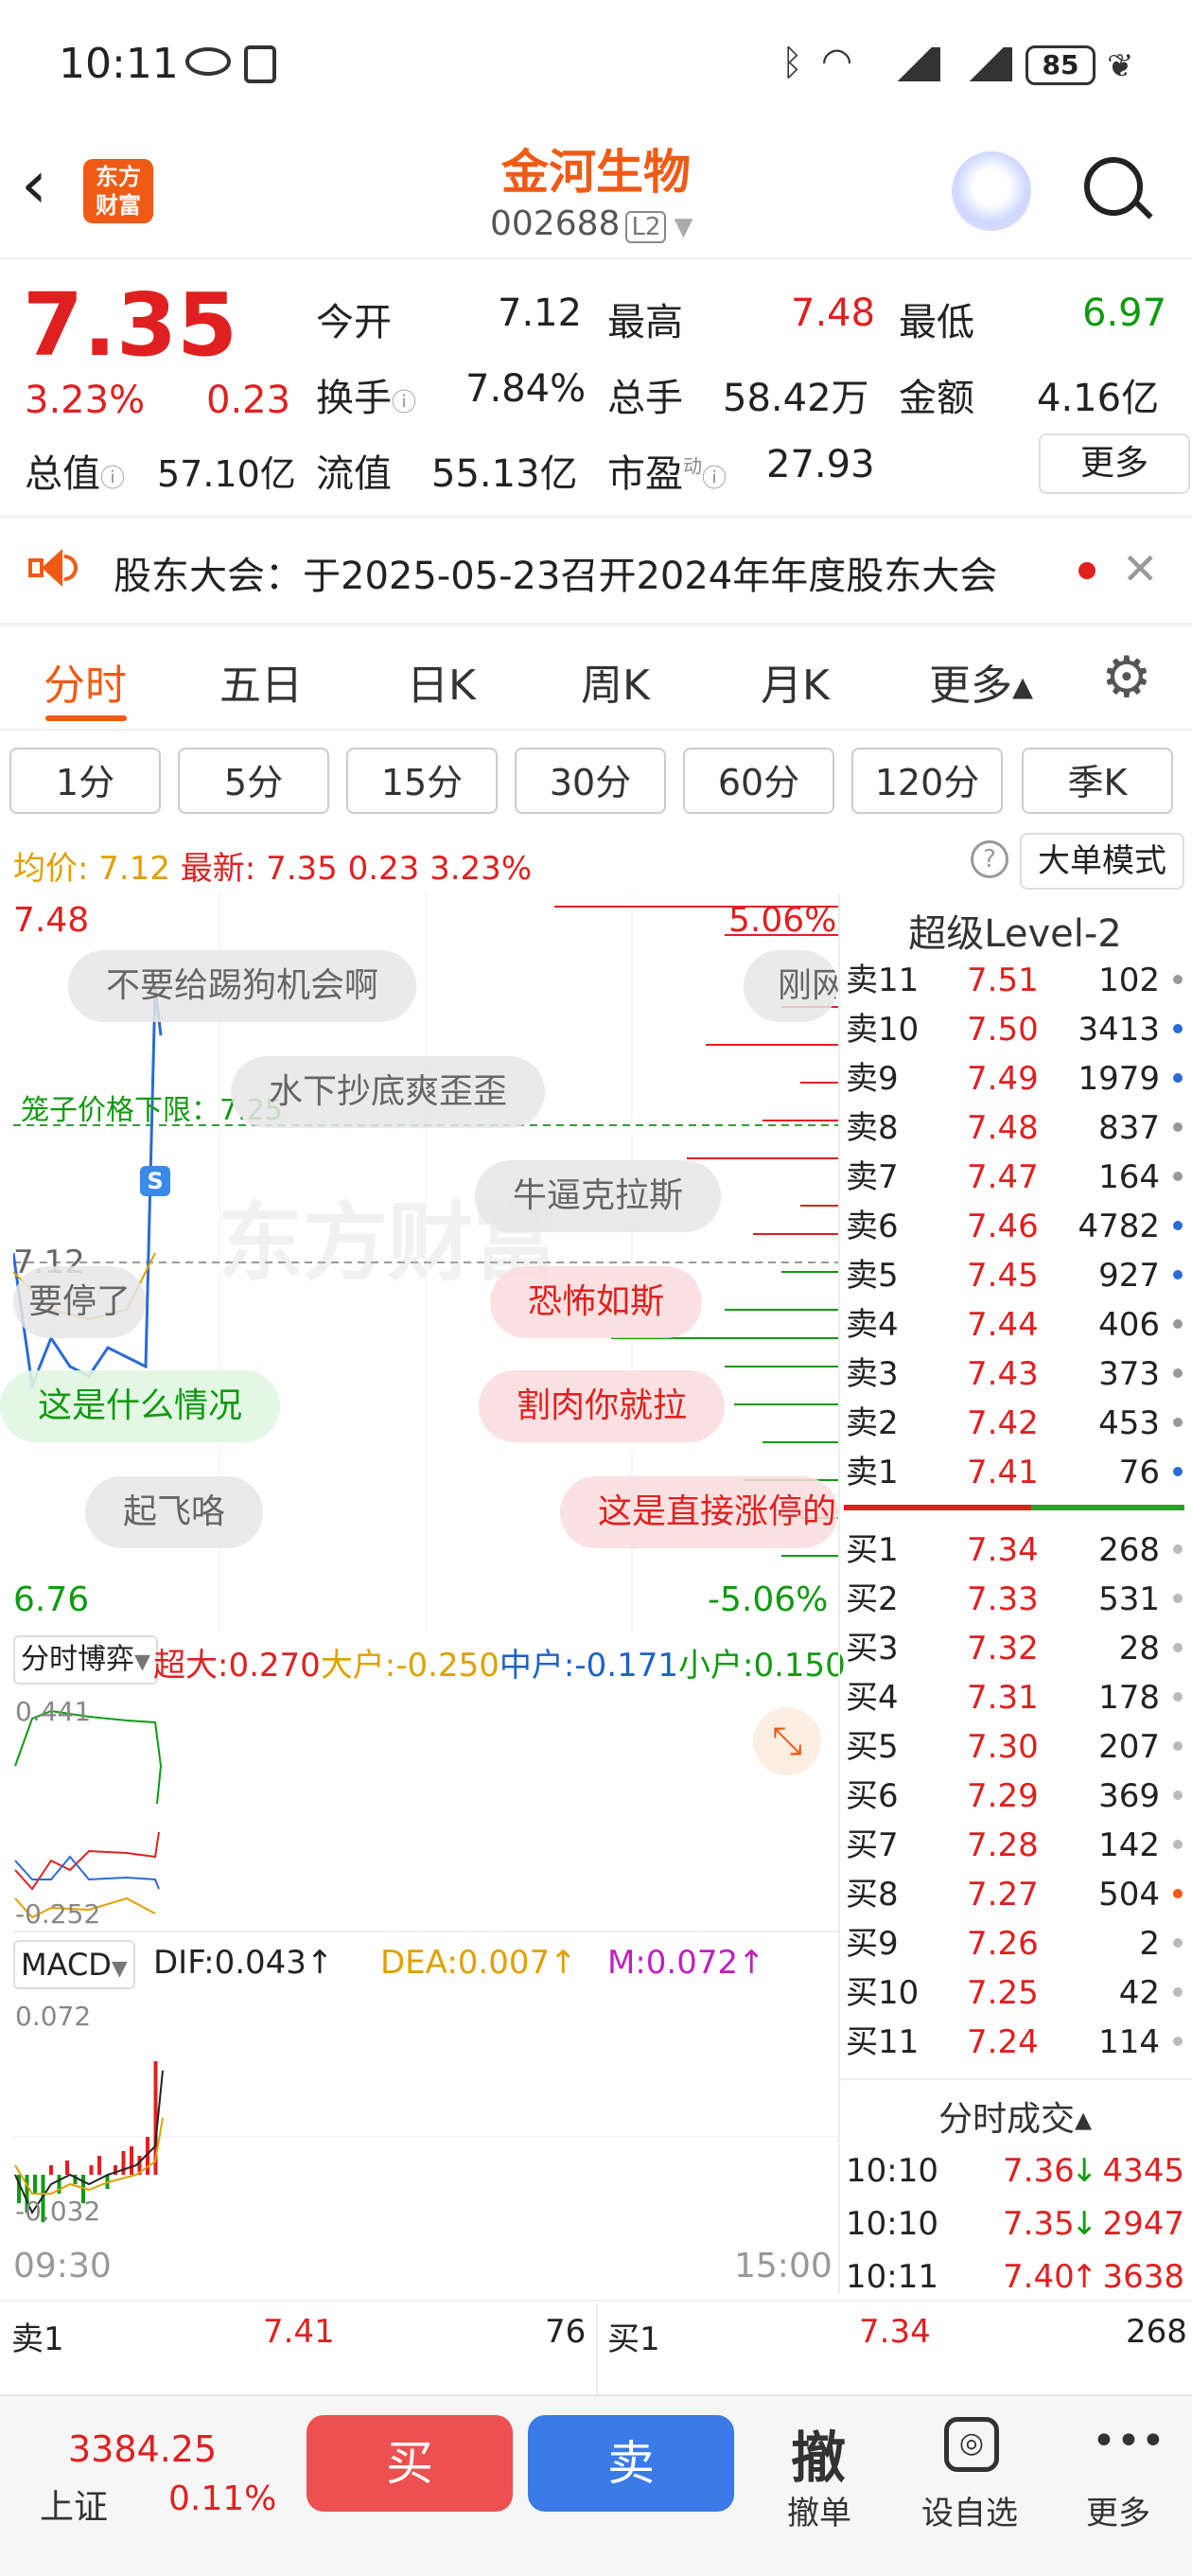 The image size is (1192, 2576). Describe the element at coordinates (222, 2498) in the screenshot. I see `index-pct: 0.11%` at that location.